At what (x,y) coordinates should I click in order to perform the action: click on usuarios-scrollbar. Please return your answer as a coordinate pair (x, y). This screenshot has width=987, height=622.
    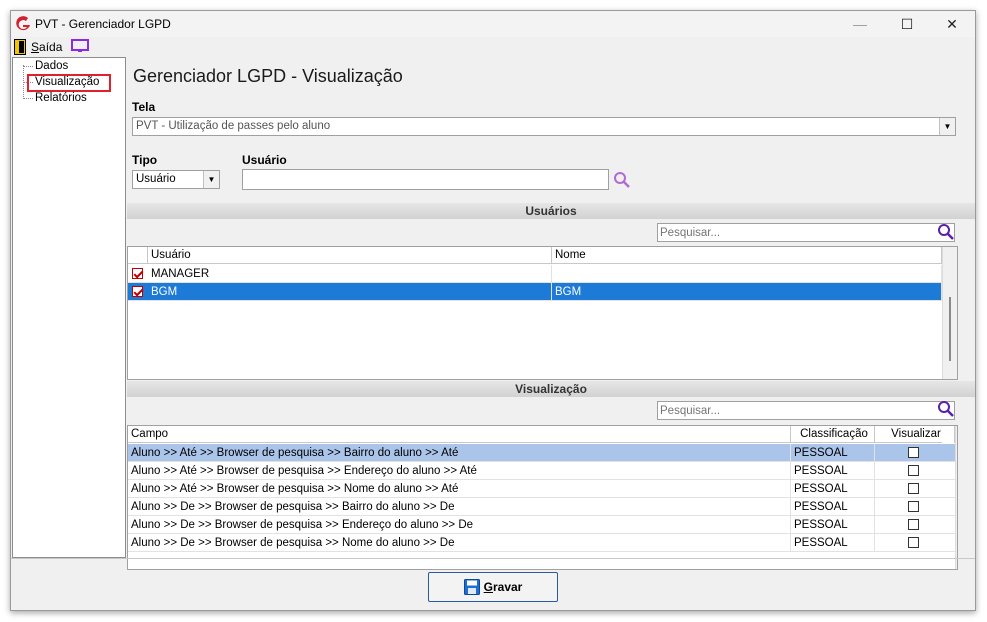
    Looking at the image, I should click on (949, 313).